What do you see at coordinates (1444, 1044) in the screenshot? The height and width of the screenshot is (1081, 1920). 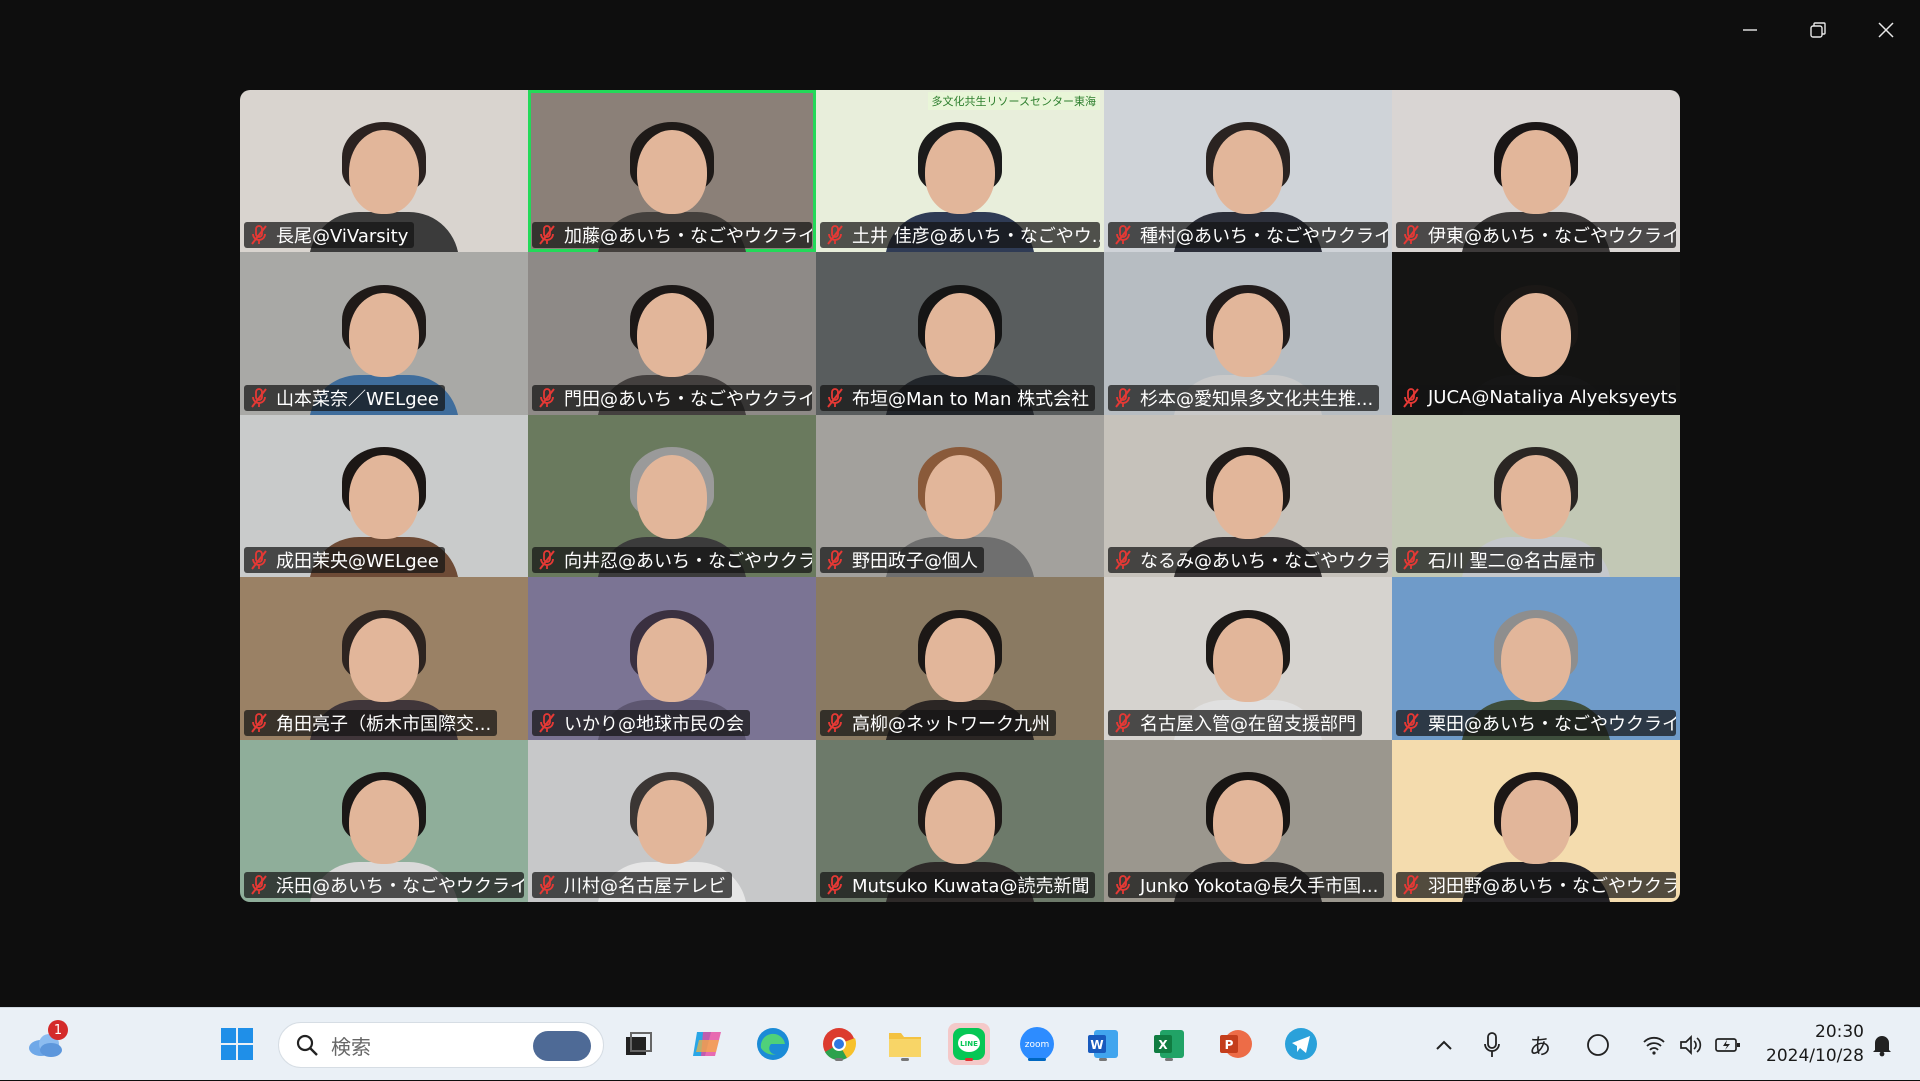 I see `chevron-up-icon` at bounding box center [1444, 1044].